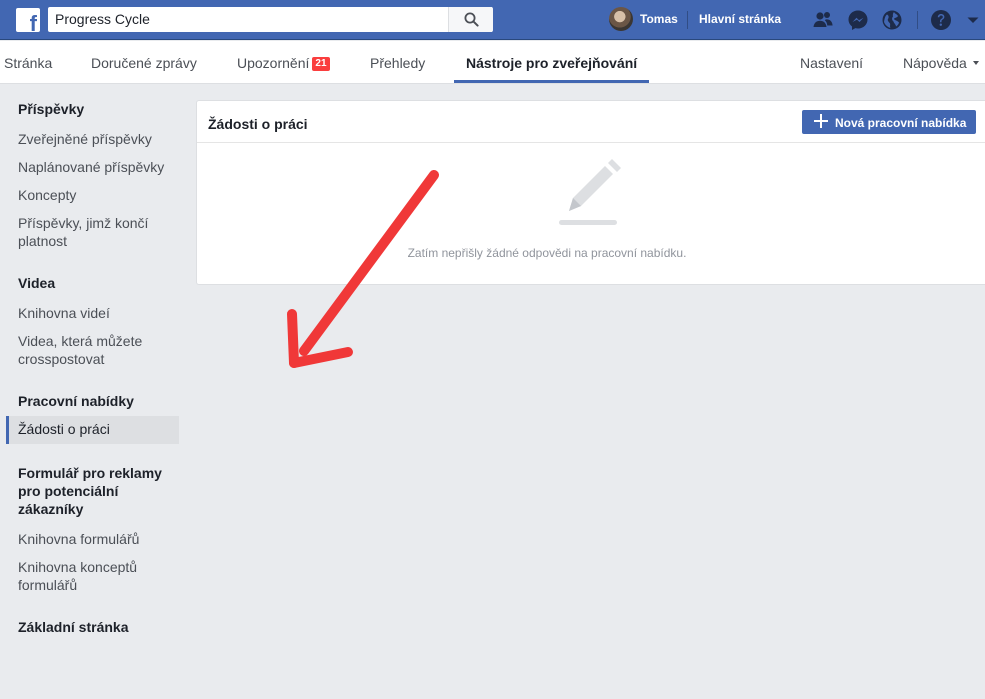  I want to click on search-input-value: Progress Cycle, so click(102, 19).